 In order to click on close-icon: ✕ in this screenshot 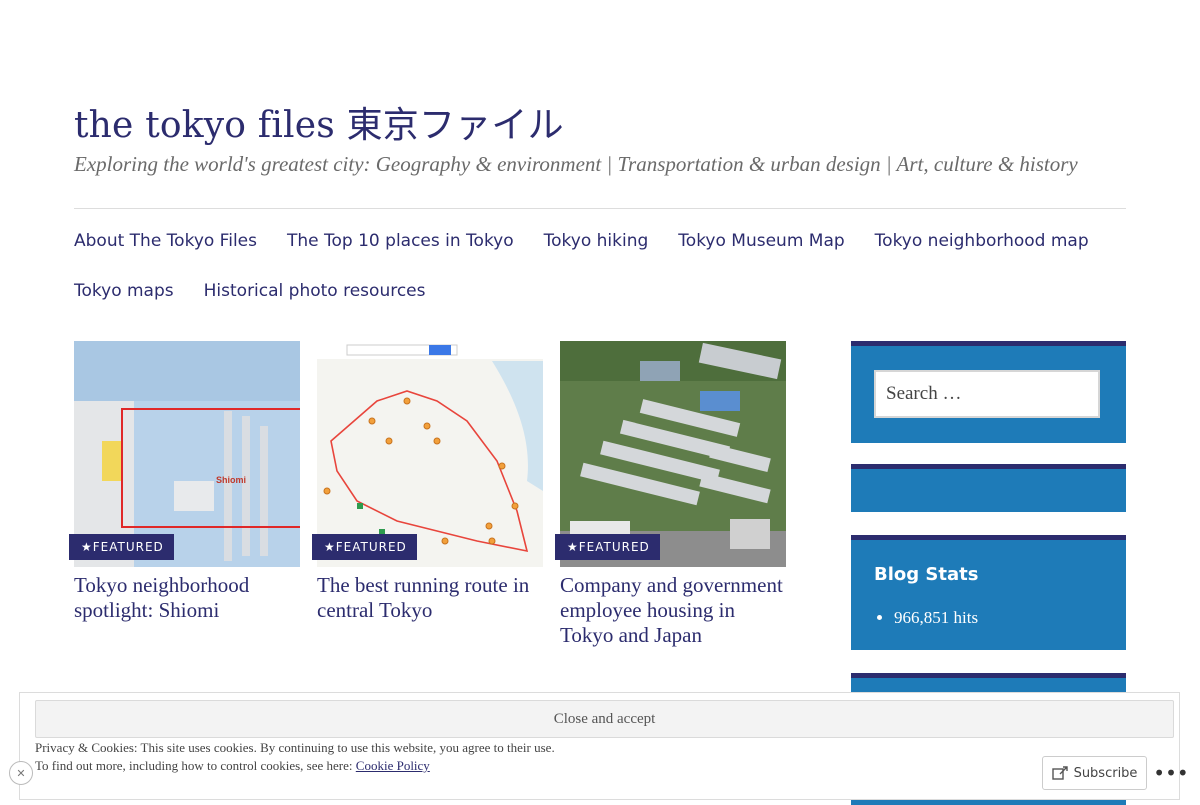, I will do `click(21, 773)`.